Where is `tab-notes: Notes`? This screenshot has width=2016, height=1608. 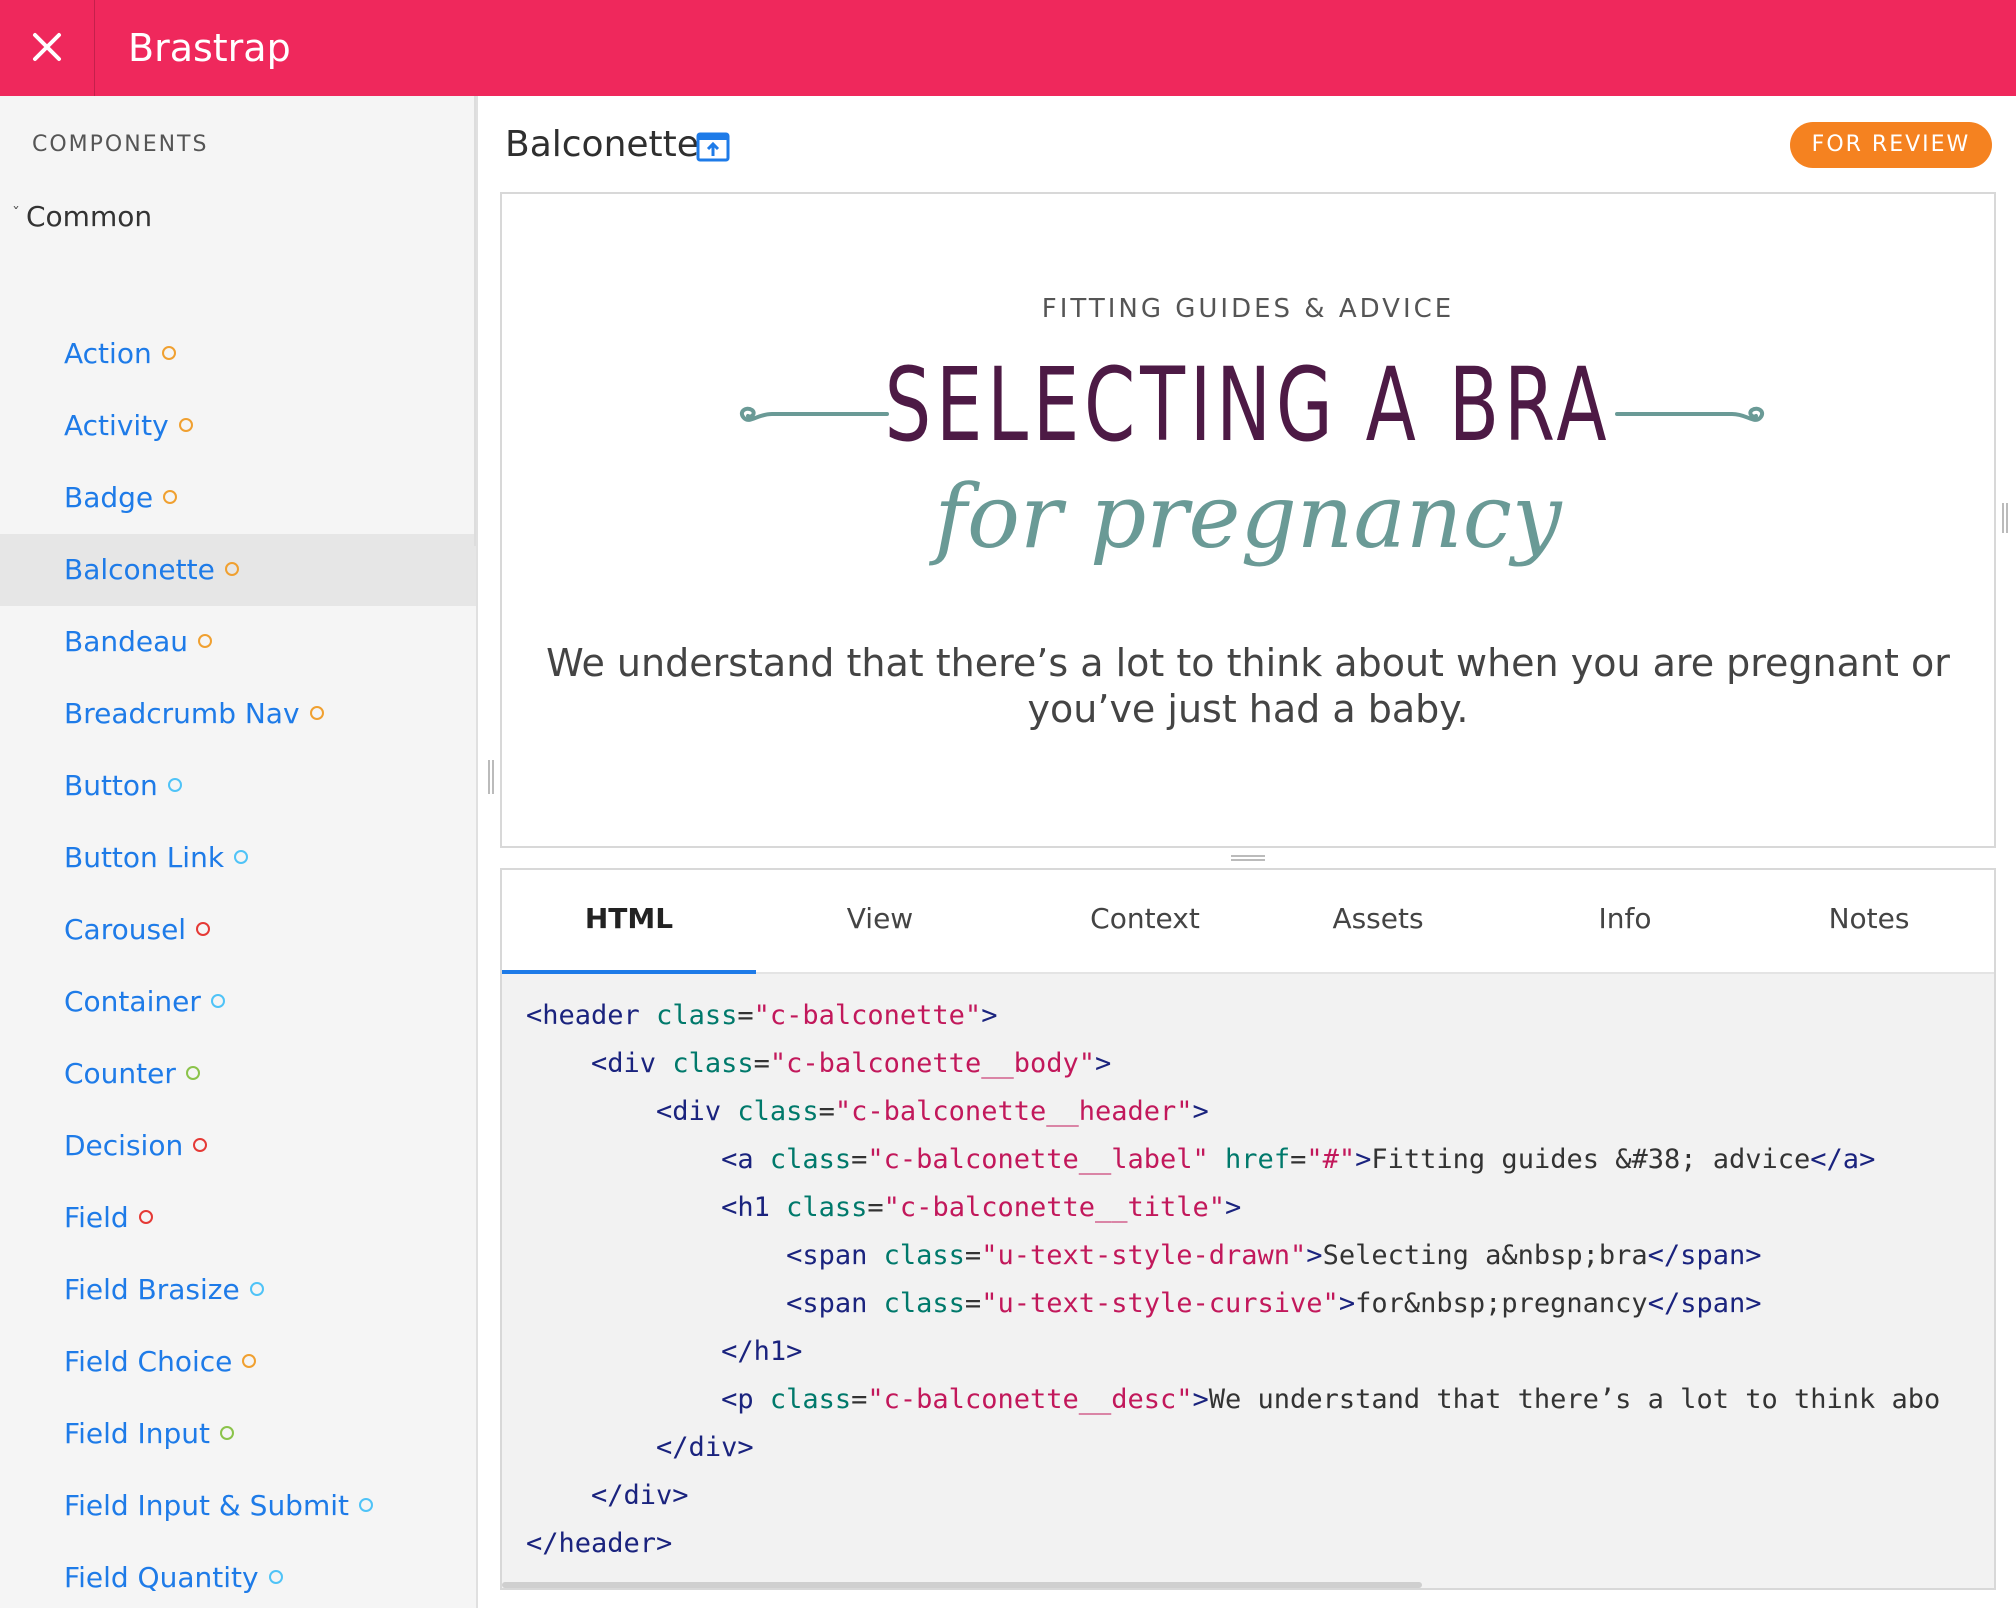 tab-notes: Notes is located at coordinates (1869, 922).